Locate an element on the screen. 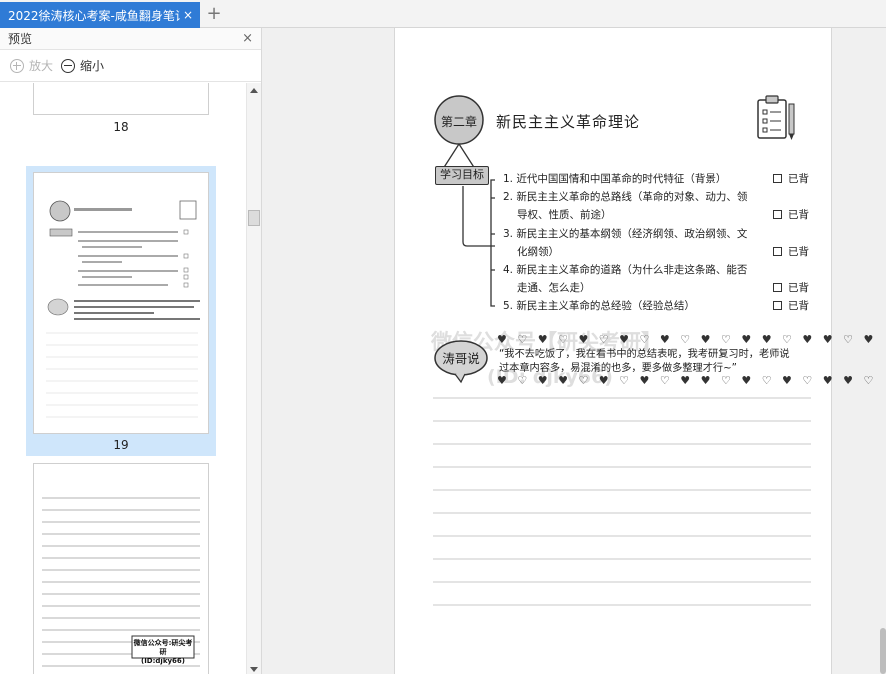 The width and height of the screenshot is (886, 674). document-tab: 2022徐涛核心考案-咸鱼翻身笔记 × is located at coordinates (100, 15).